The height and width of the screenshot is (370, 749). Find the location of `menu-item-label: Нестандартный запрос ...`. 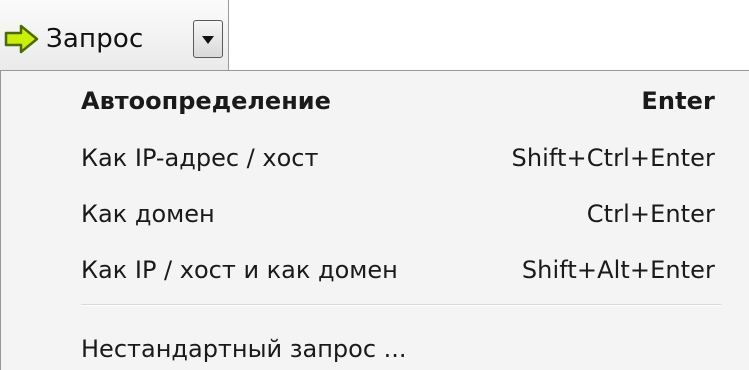

menu-item-label: Нестандартный запрос ... is located at coordinates (244, 349).